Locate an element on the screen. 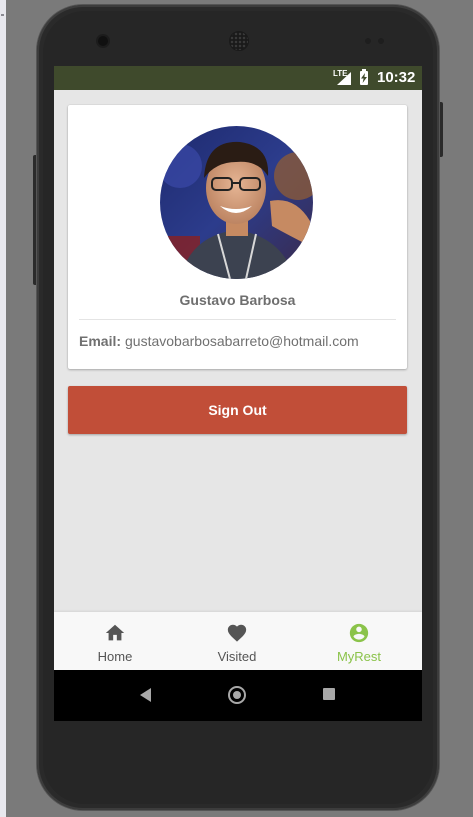  nav-item-myrest: MyRest is located at coordinates (359, 641).